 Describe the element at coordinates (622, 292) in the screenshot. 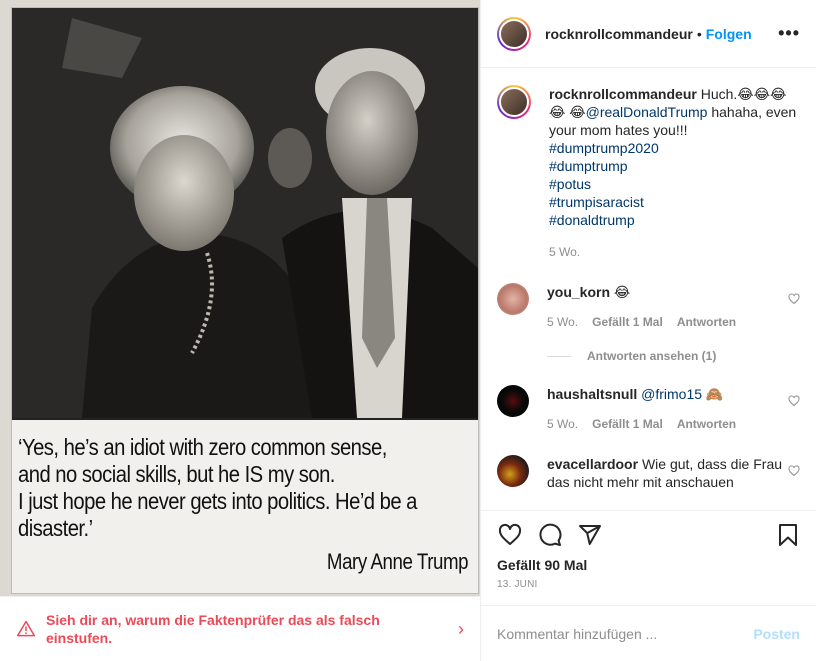

I see `comment-text: 😂` at that location.